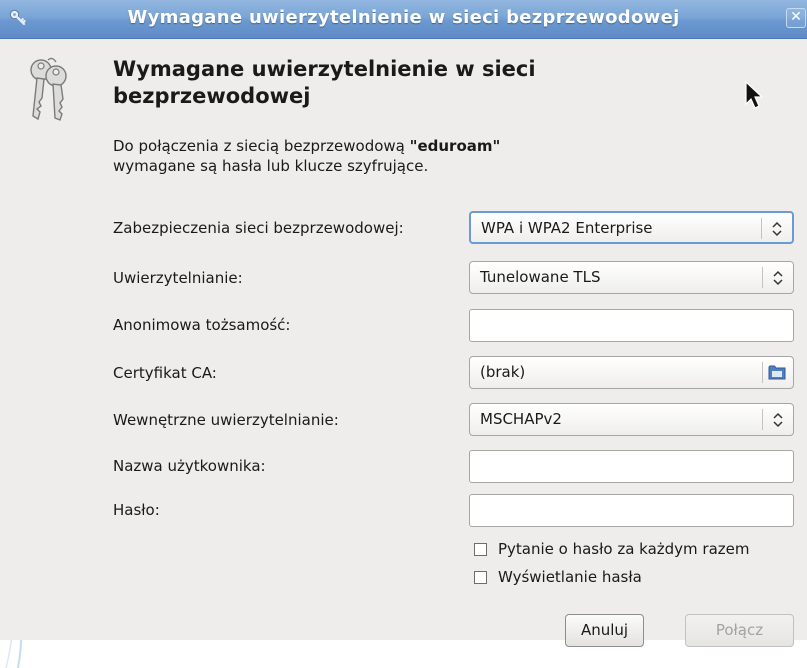 This screenshot has width=807, height=668. I want to click on show-password-checkbox: Wyświetlanie hasła, so click(574, 578).